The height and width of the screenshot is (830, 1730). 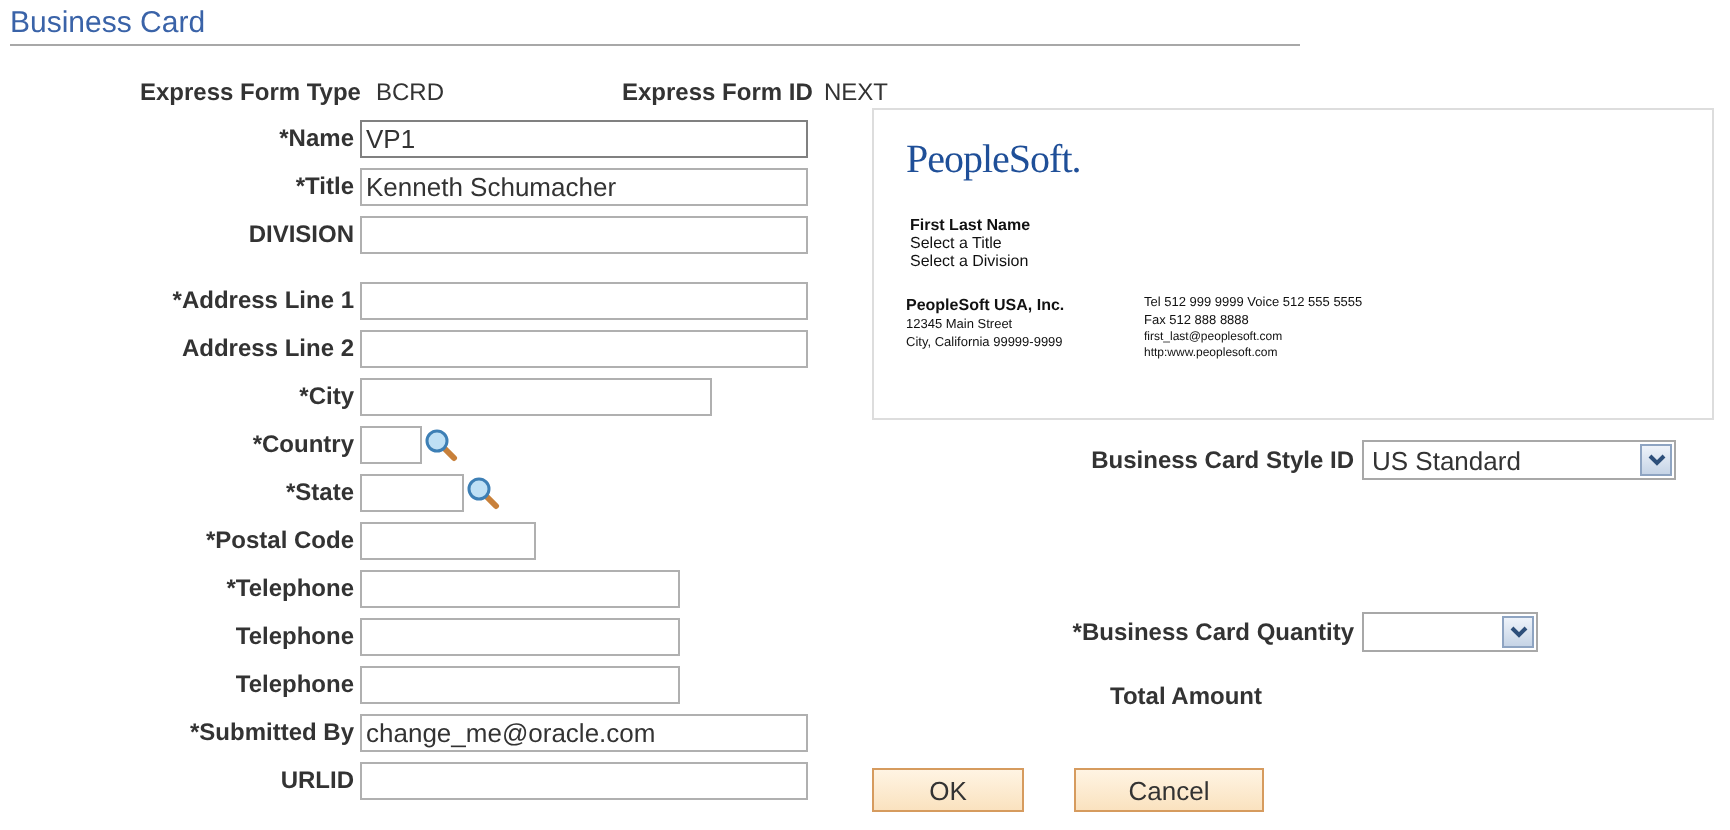 I want to click on field-label: *Submitted By, so click(x=271, y=732).